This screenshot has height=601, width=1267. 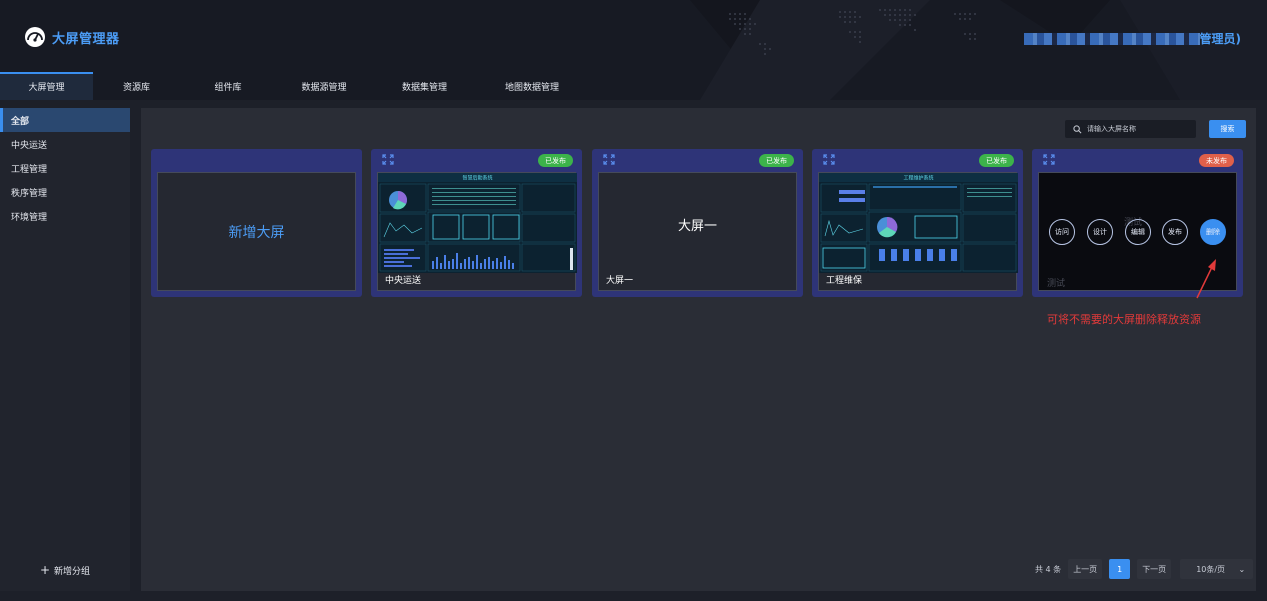 I want to click on screen-name: 大屏一, so click(x=620, y=281).